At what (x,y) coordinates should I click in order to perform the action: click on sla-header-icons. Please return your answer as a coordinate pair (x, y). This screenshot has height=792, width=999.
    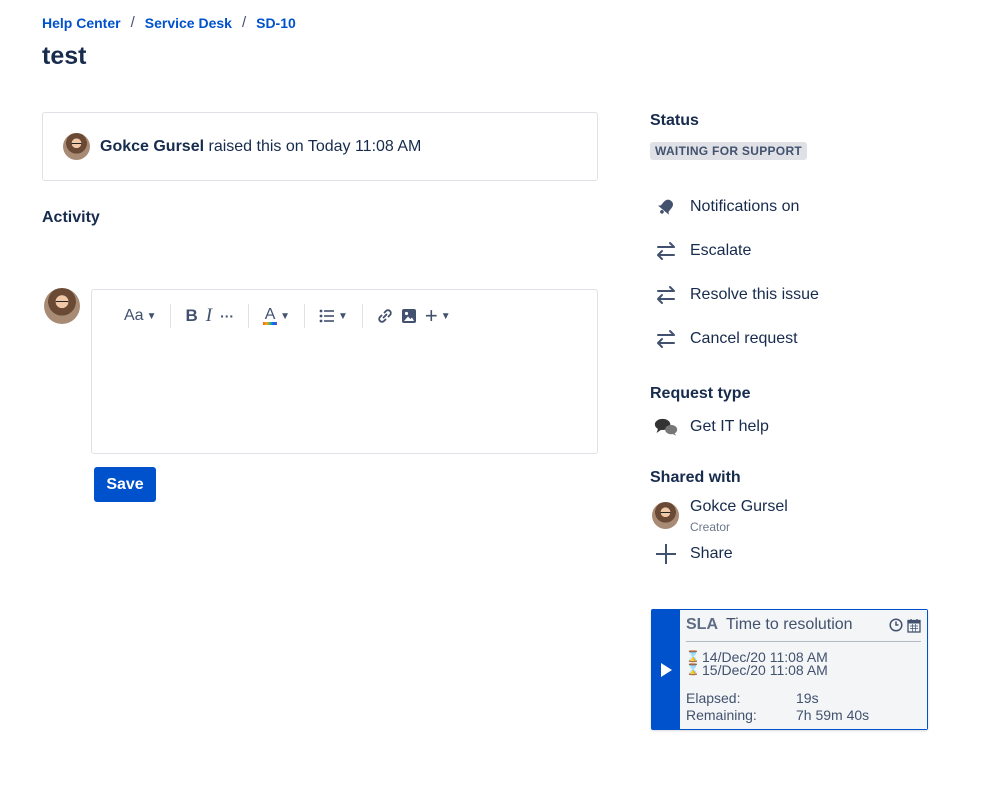
    Looking at the image, I should click on (905, 625).